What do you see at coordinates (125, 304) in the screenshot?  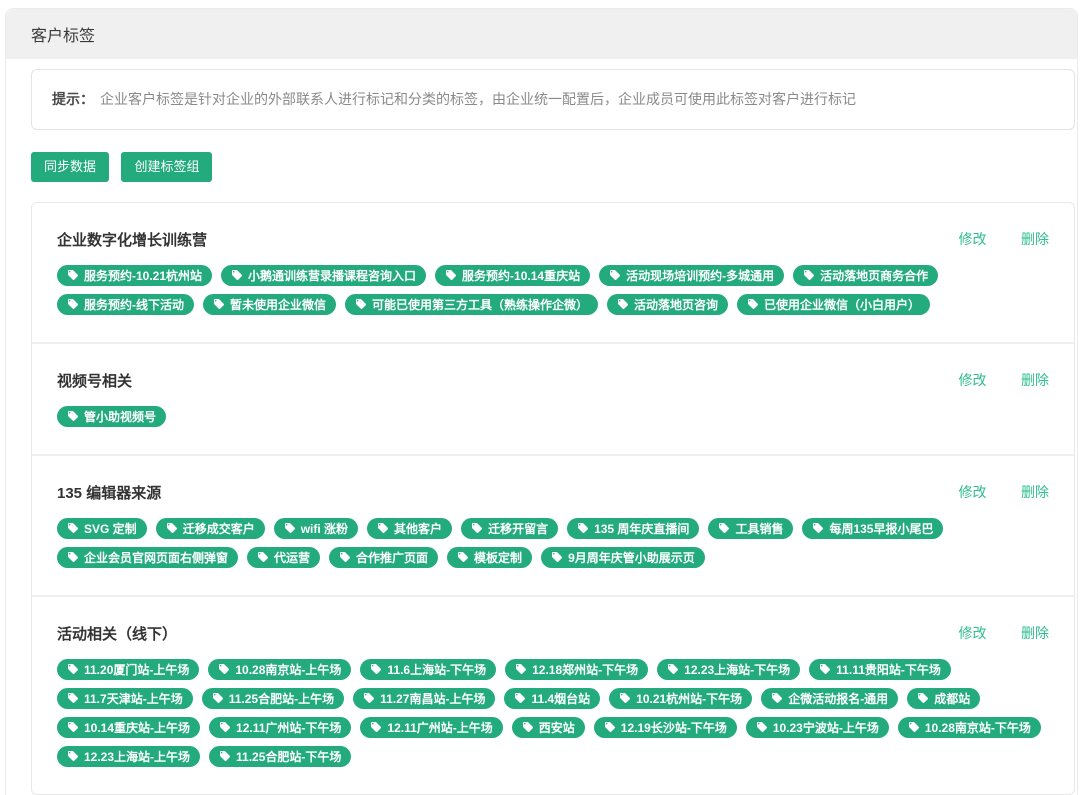 I see `tag-pill: 服务预约-线下活动` at bounding box center [125, 304].